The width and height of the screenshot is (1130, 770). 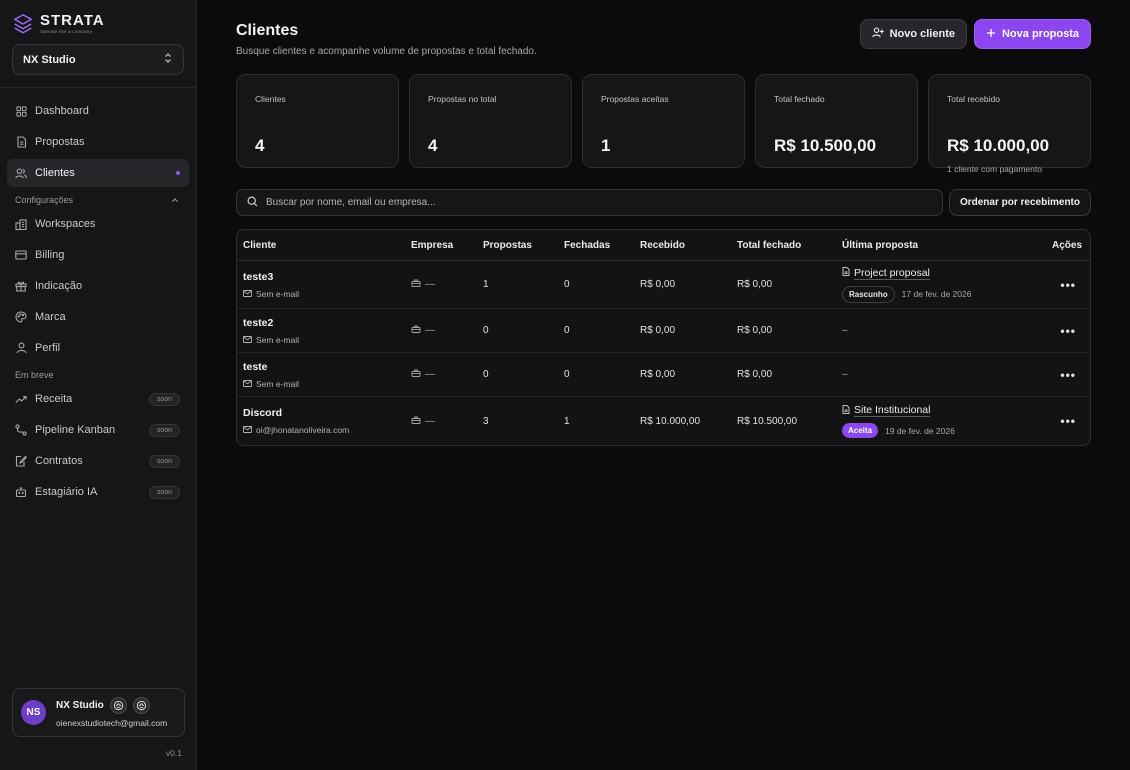 I want to click on strata-logo-icon, so click(x=23, y=23).